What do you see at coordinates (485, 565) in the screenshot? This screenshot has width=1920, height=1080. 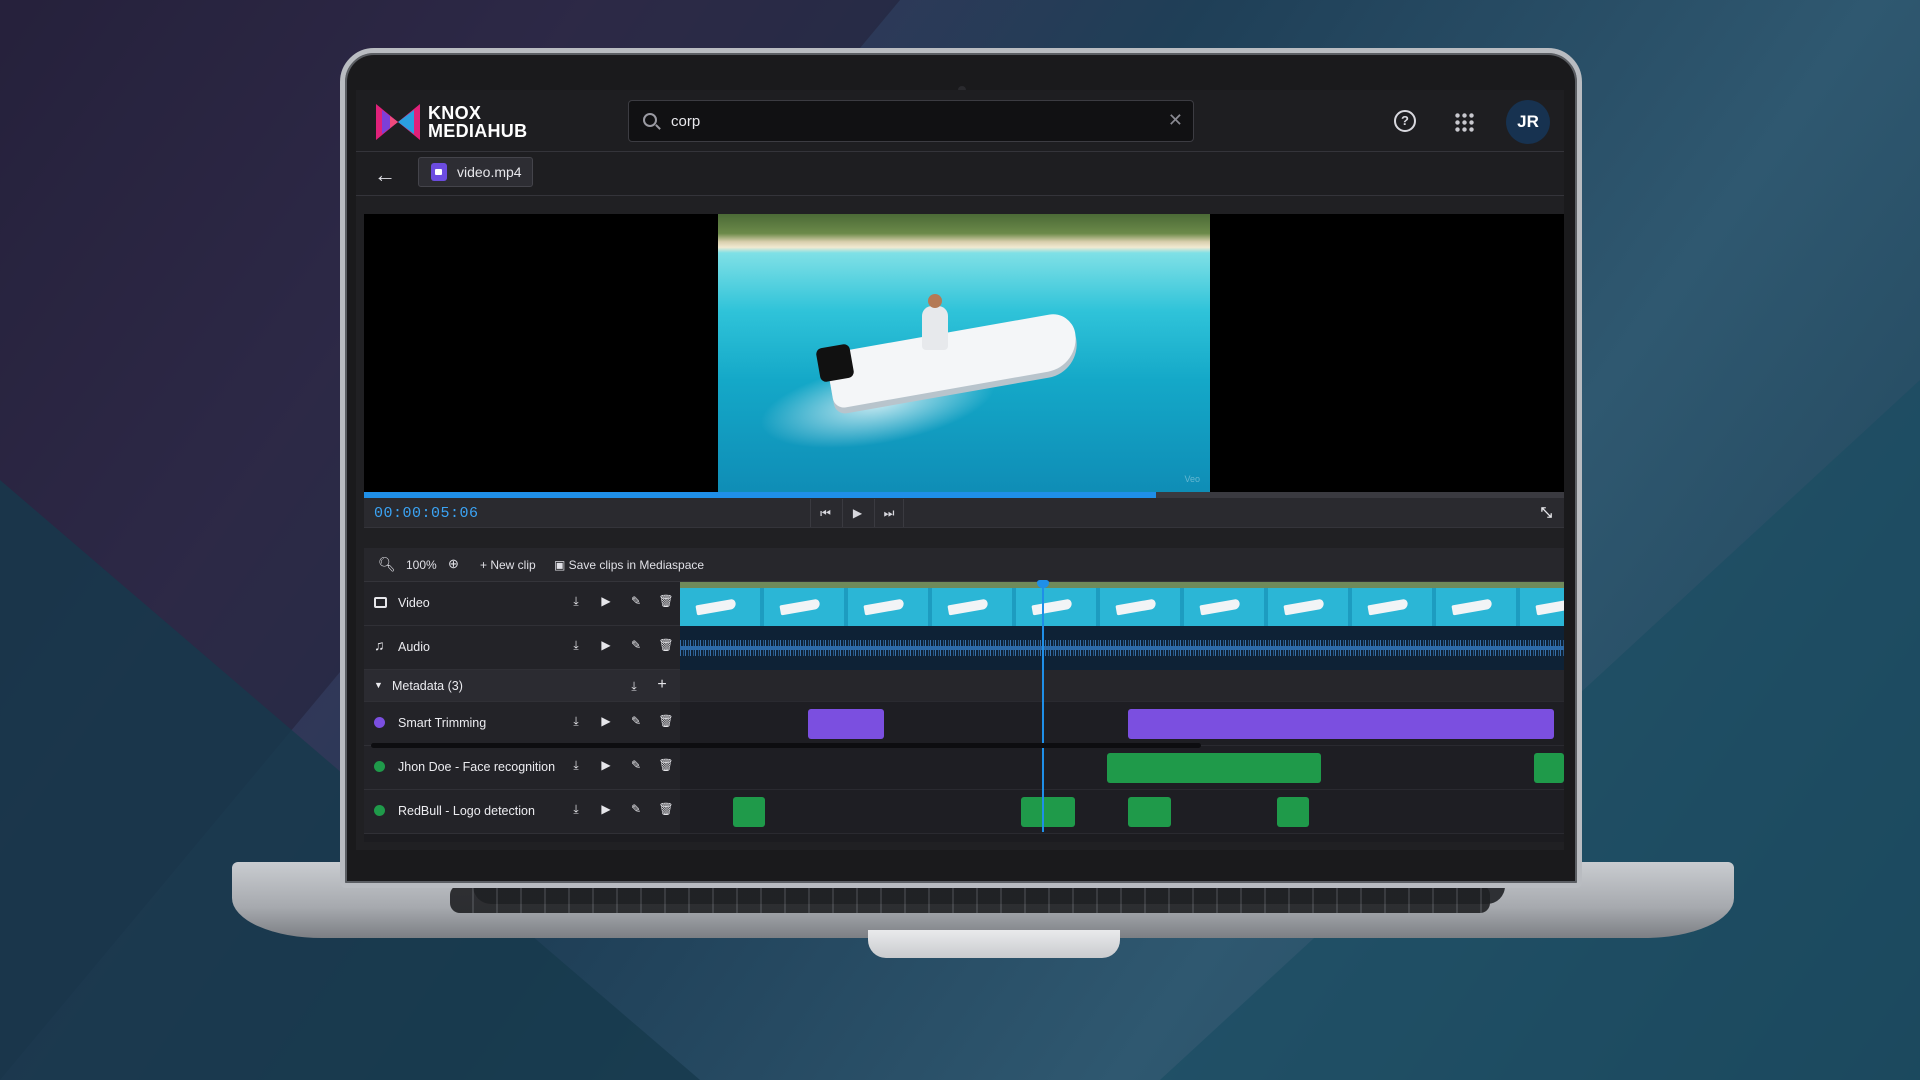 I see `plus-icon: +` at bounding box center [485, 565].